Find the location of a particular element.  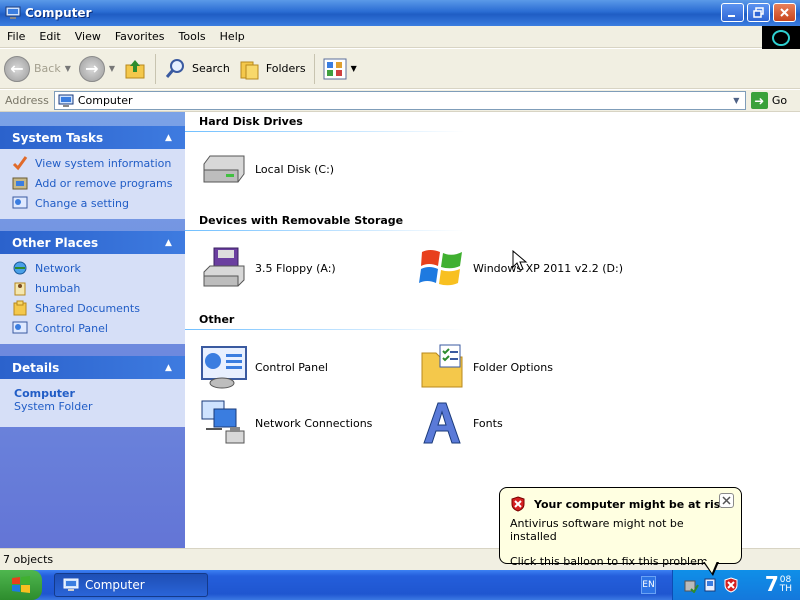

folder-options-icon is located at coordinates (442, 367).